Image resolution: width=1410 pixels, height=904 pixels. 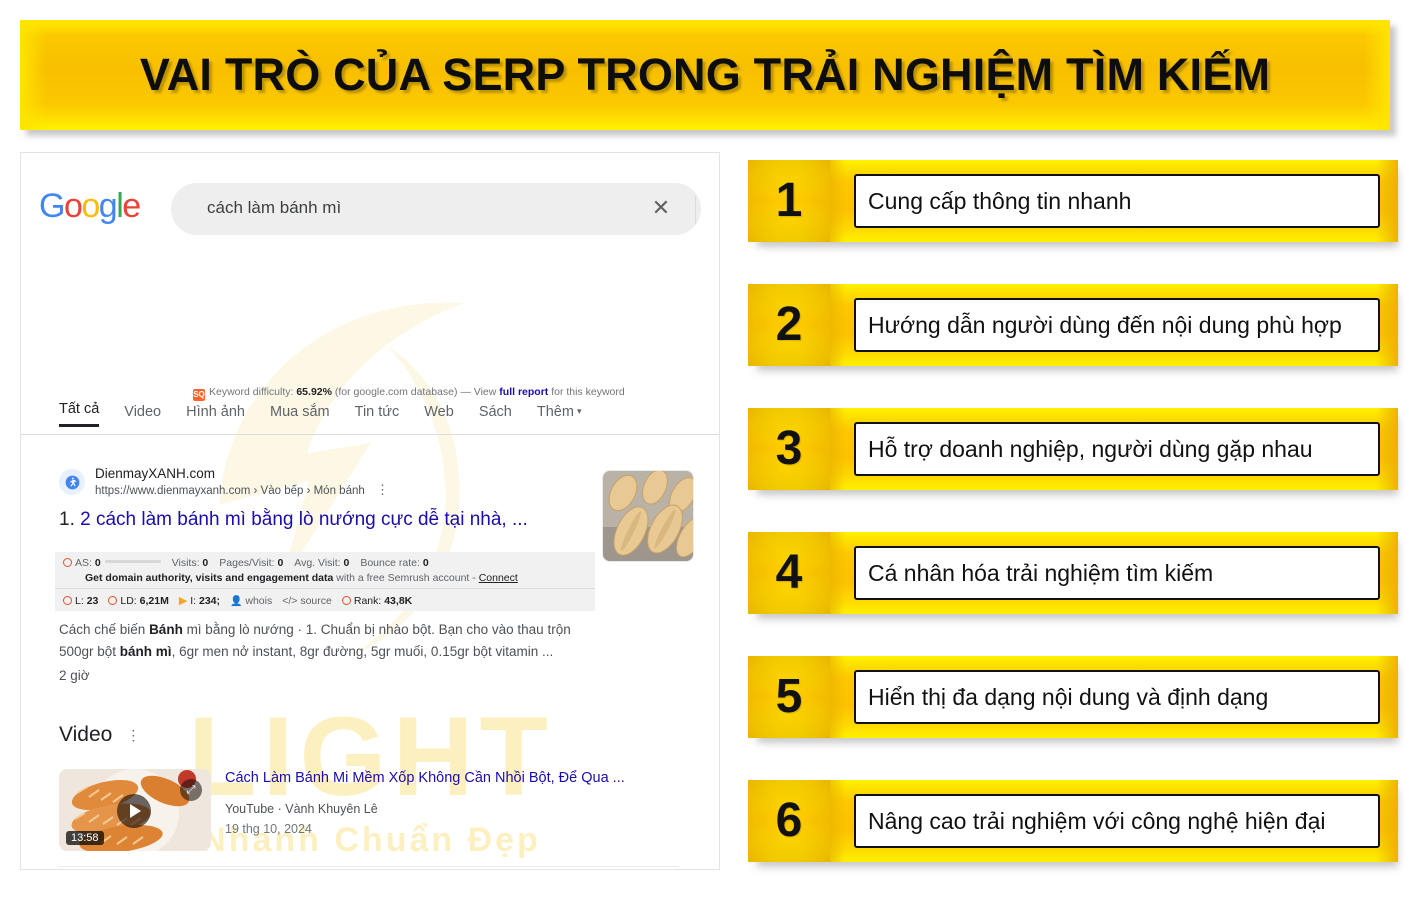 What do you see at coordinates (498, 578) in the screenshot?
I see `semrush-connect-link: Connect` at bounding box center [498, 578].